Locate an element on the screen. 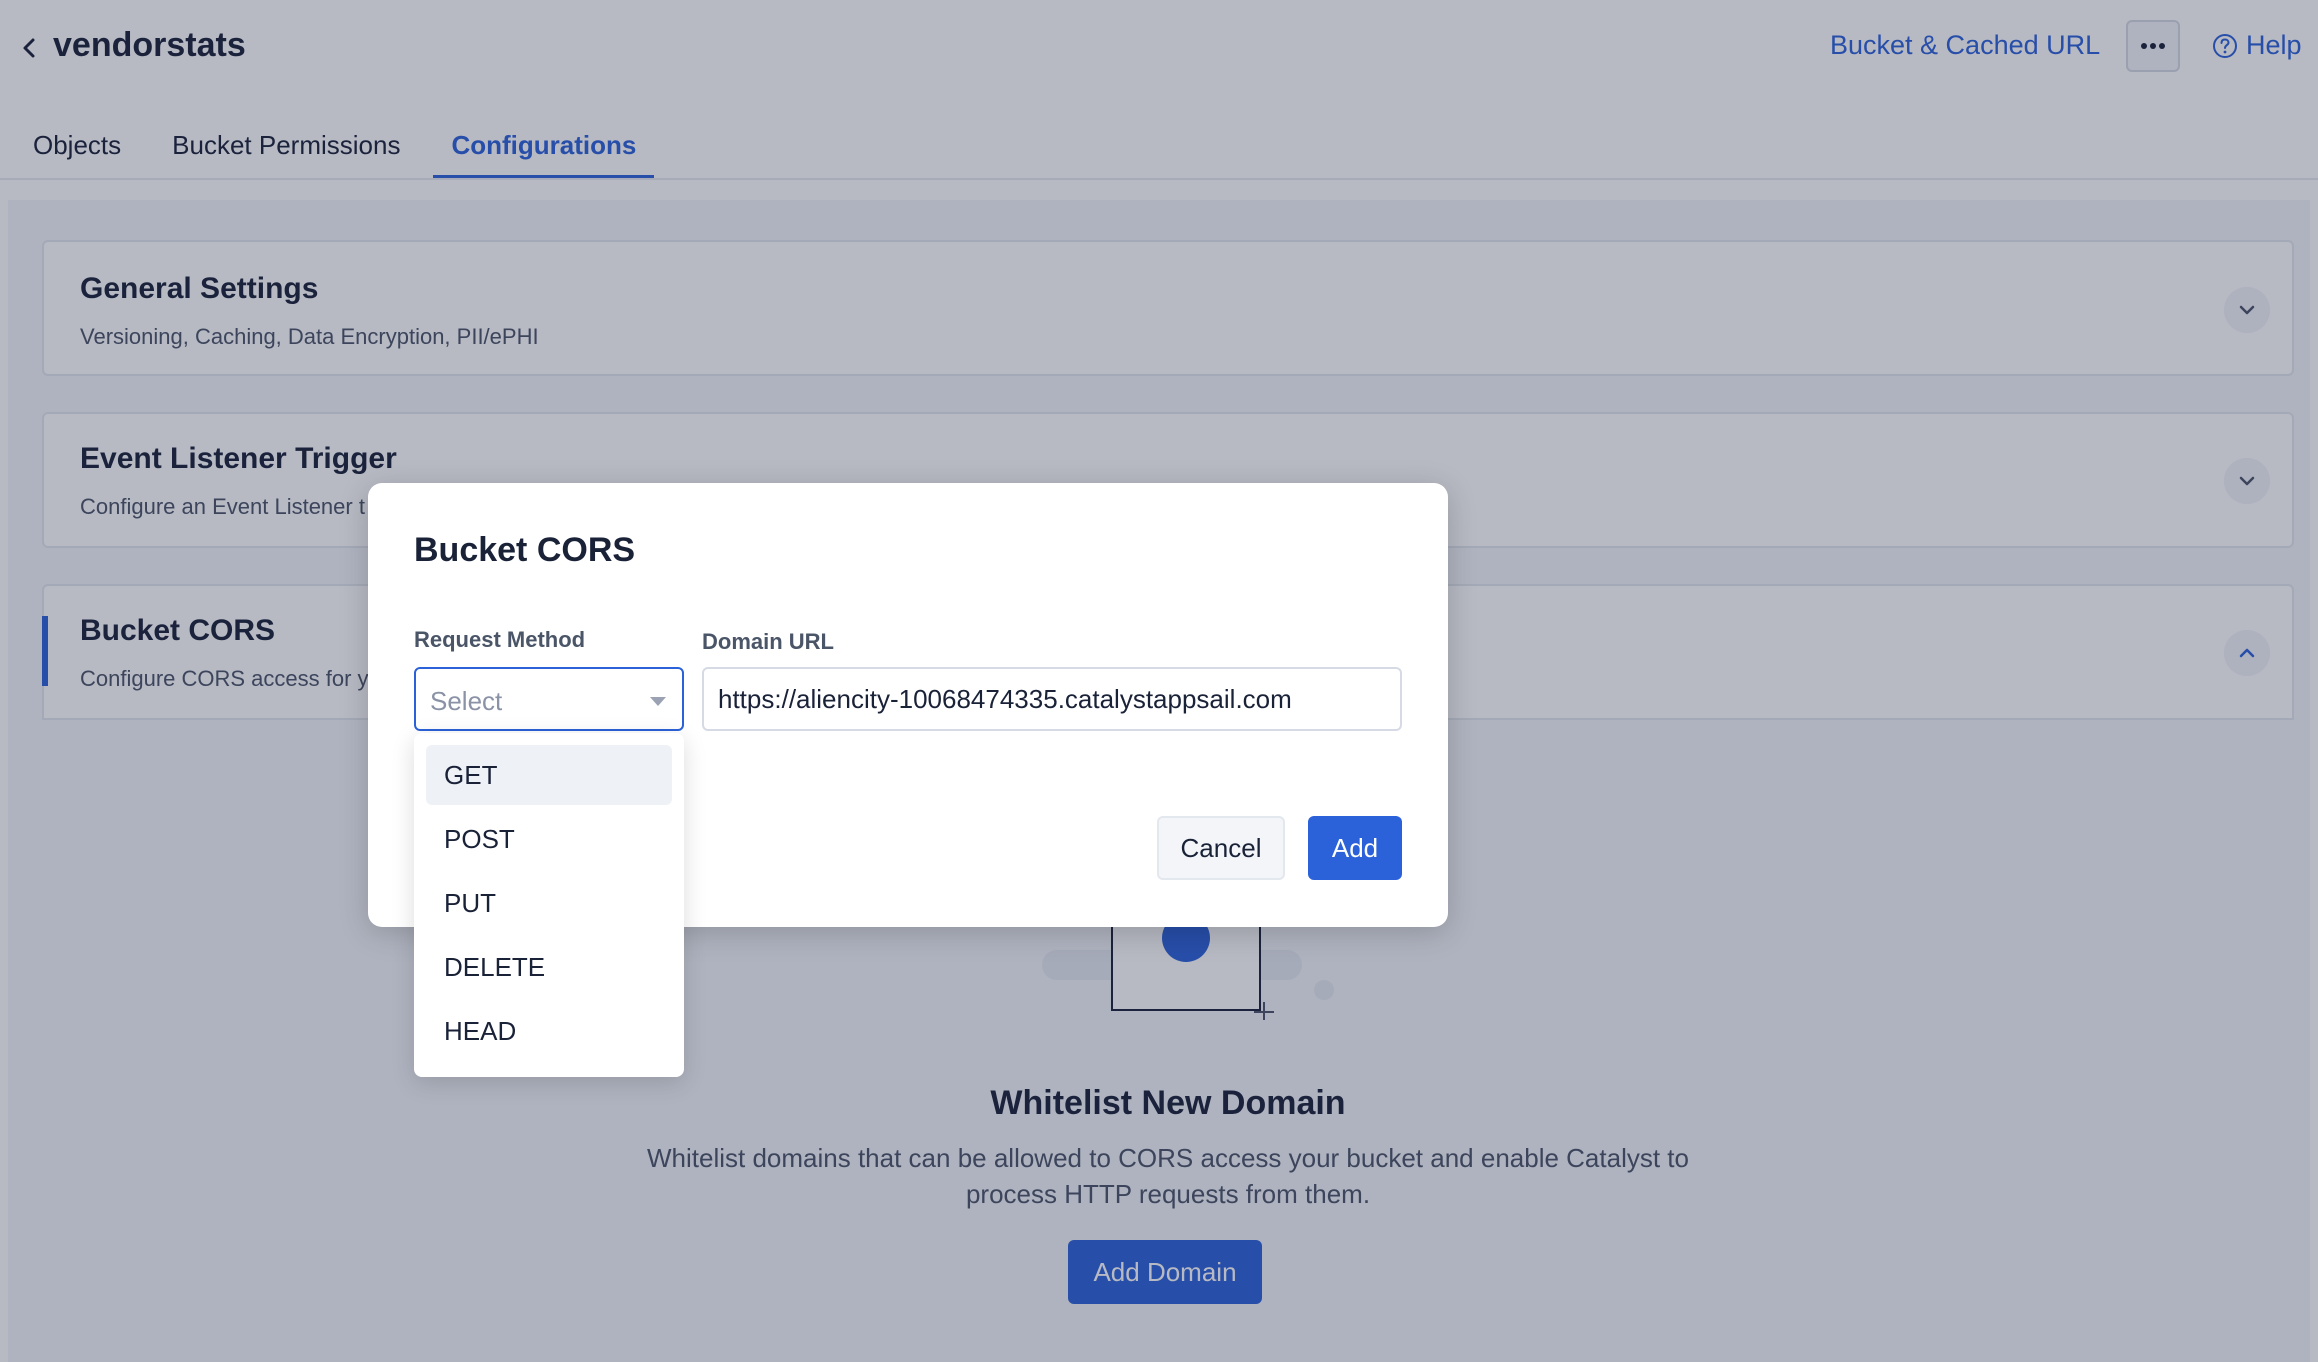 The height and width of the screenshot is (1362, 2318). option-get: GET is located at coordinates (549, 775).